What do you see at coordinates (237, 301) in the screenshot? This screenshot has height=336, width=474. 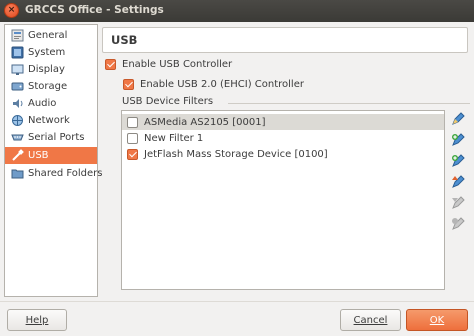 I see `footer-divider` at bounding box center [237, 301].